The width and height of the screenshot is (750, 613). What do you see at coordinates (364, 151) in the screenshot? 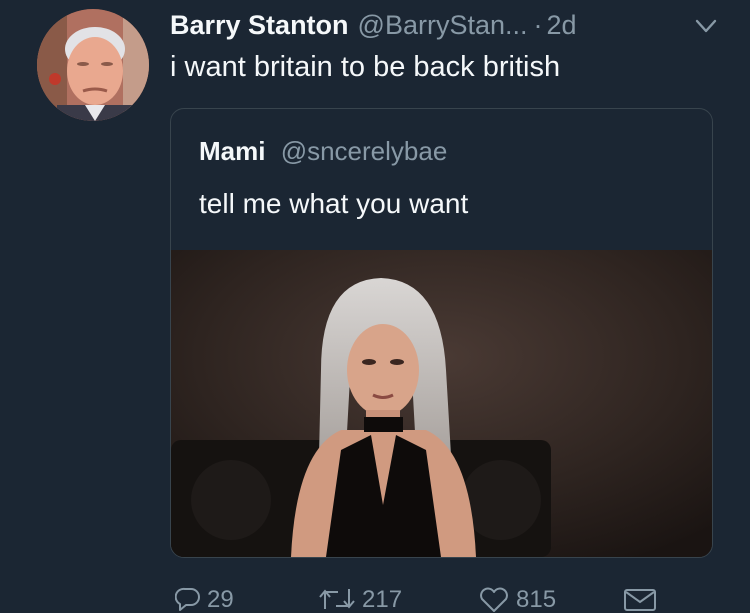
I see `quoted-author-handle: @sncerelybae` at bounding box center [364, 151].